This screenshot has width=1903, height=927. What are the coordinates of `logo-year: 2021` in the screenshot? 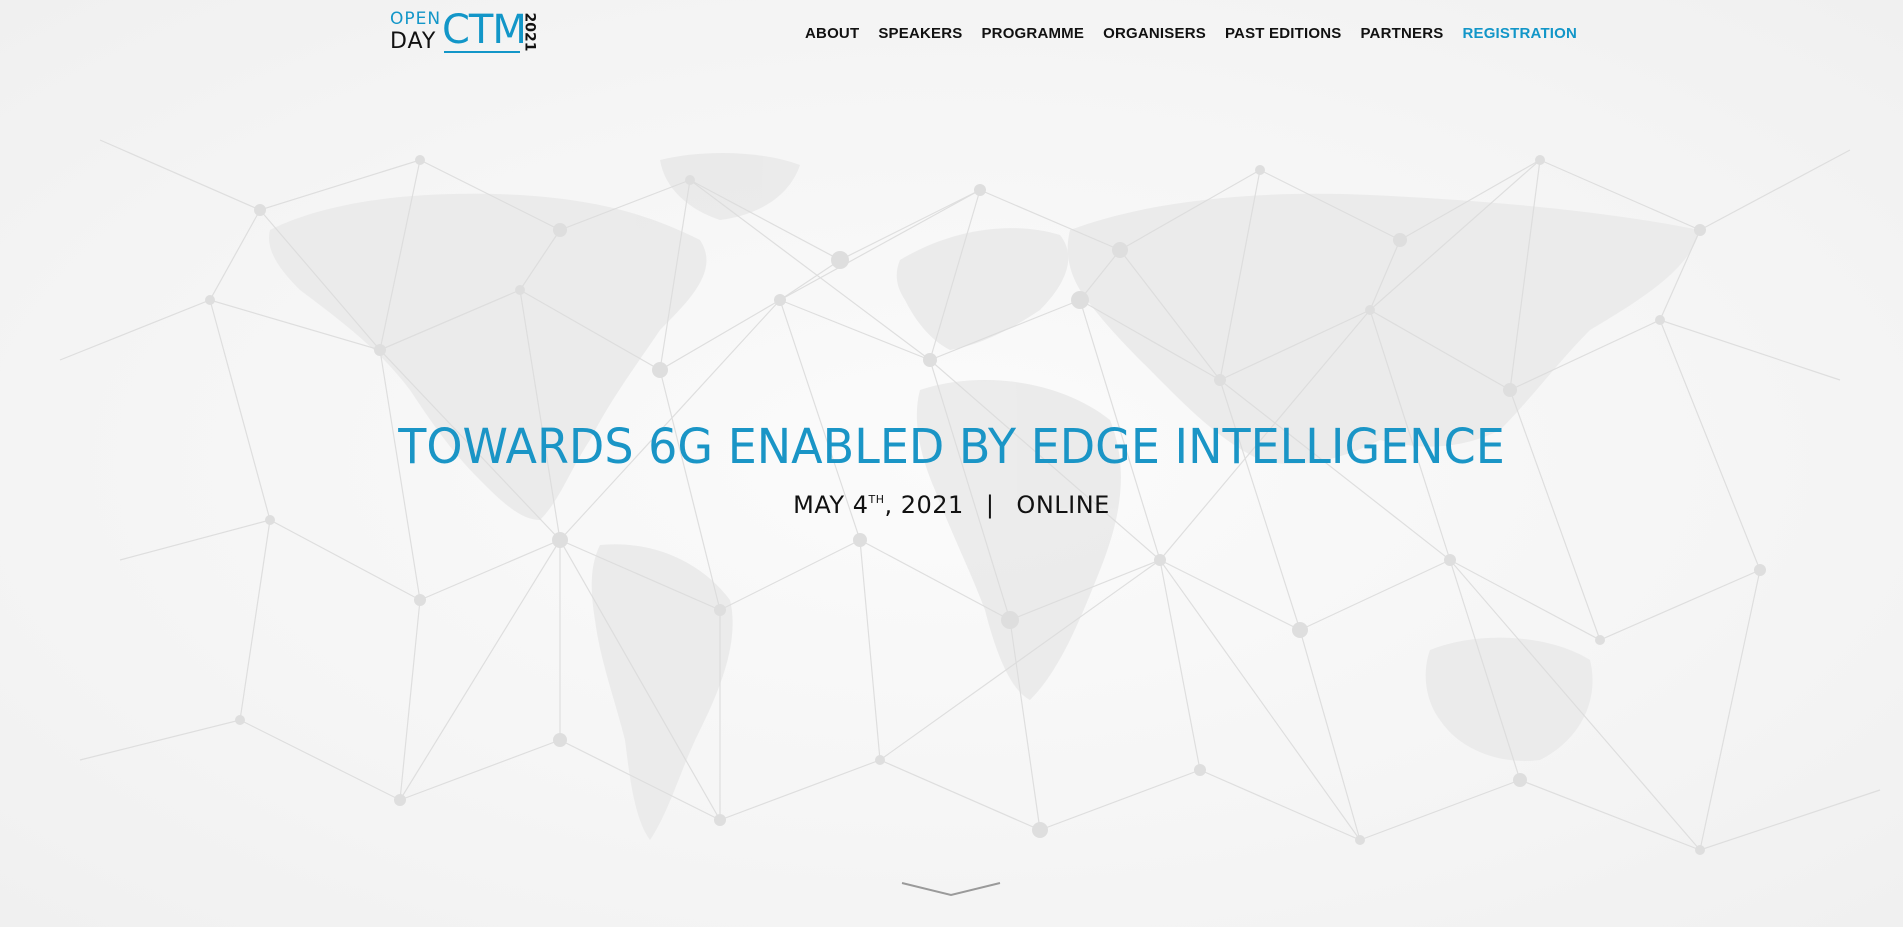 It's located at (529, 32).